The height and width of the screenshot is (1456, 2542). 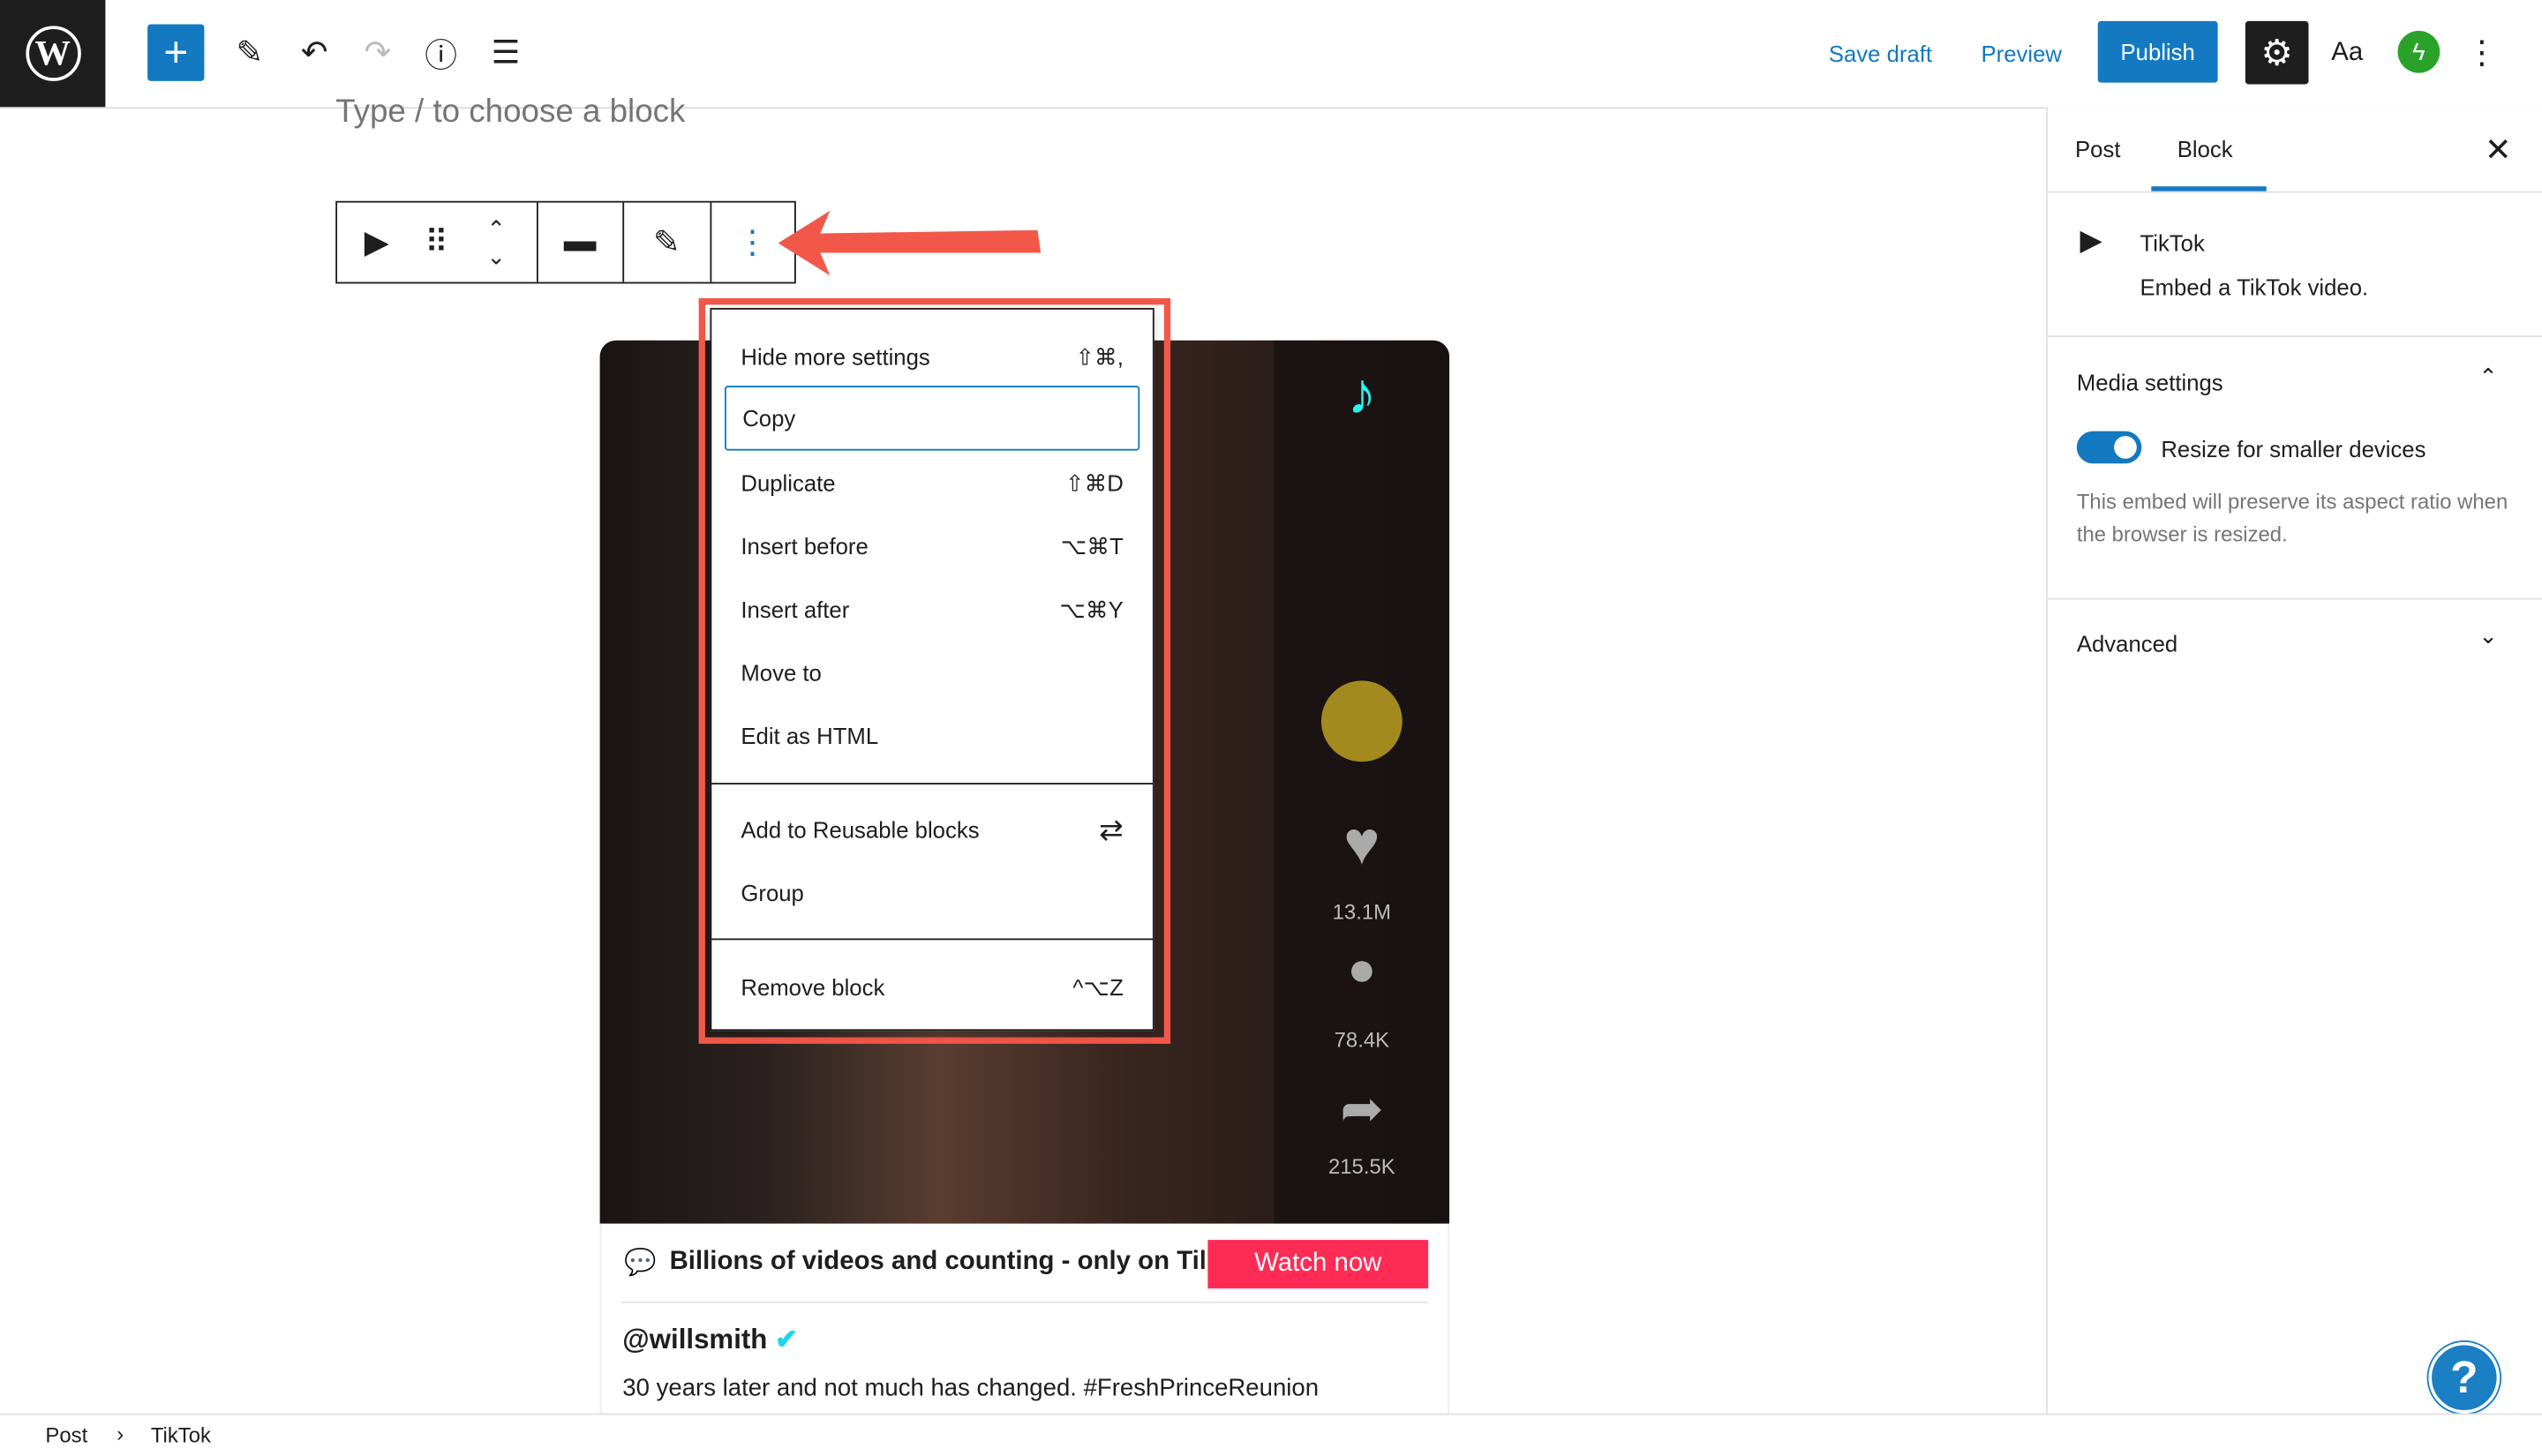 I want to click on block-description: Embed a TikTok video., so click(x=2254, y=287).